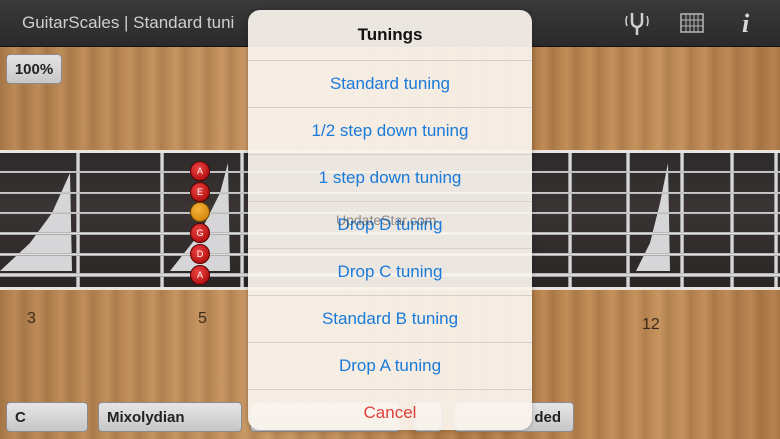 The image size is (780, 439). Describe the element at coordinates (637, 25) in the screenshot. I see `tuning-fork-icon` at that location.